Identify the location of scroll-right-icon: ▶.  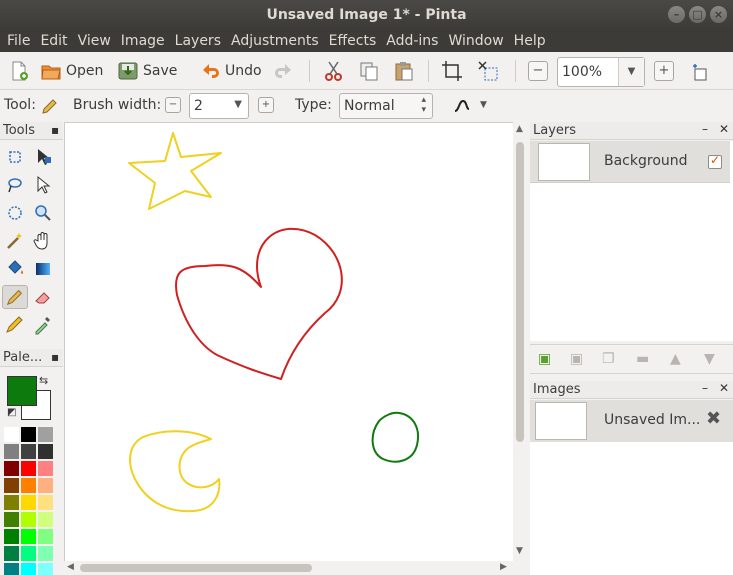
(503, 567).